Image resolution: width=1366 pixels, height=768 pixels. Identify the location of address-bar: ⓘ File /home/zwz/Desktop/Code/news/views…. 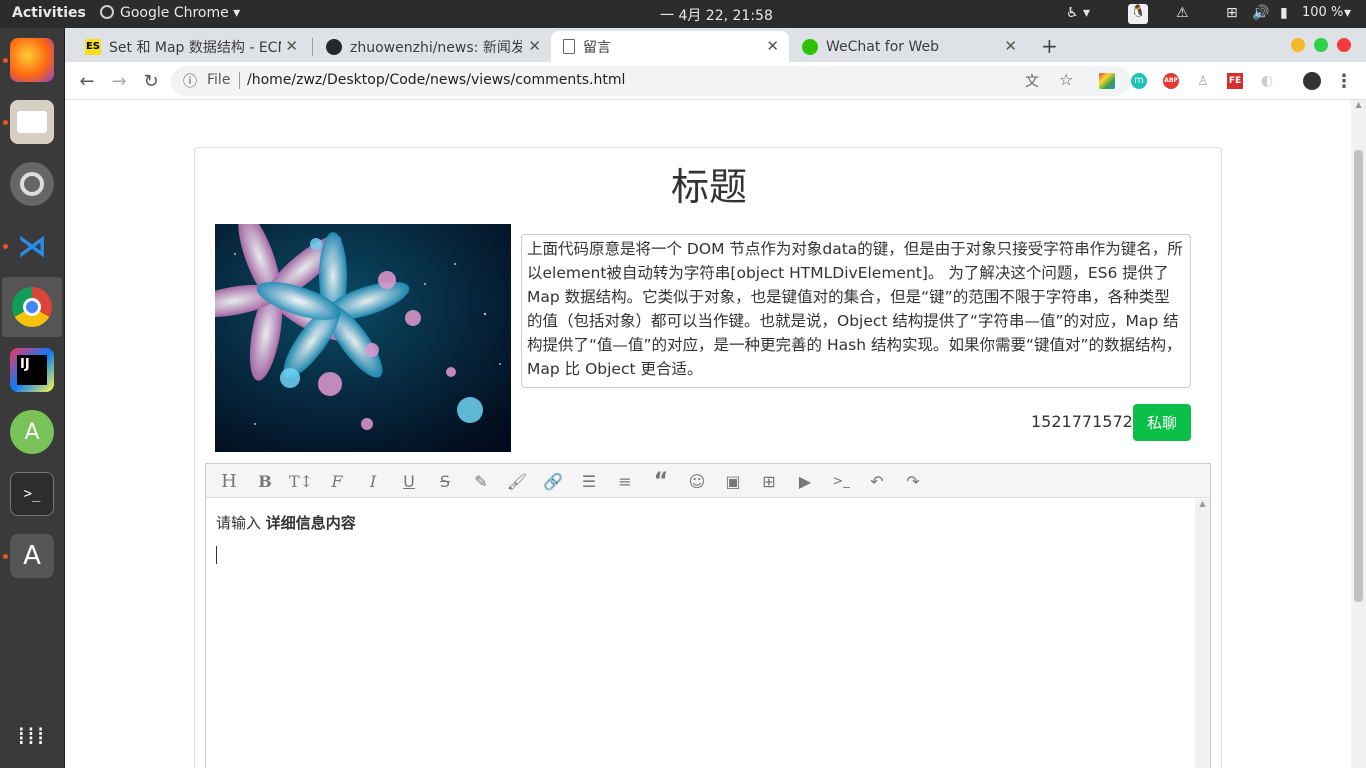
(651, 81).